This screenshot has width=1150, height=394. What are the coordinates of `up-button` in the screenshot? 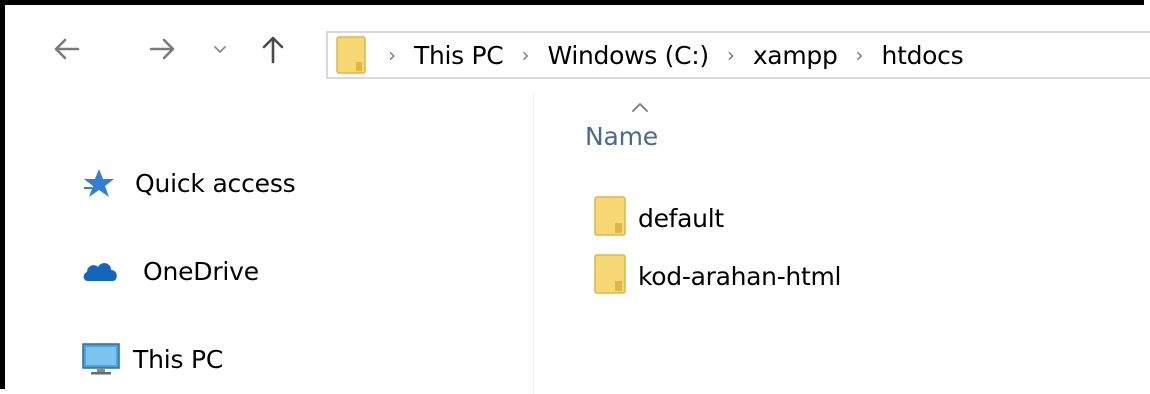 It's located at (273, 49).